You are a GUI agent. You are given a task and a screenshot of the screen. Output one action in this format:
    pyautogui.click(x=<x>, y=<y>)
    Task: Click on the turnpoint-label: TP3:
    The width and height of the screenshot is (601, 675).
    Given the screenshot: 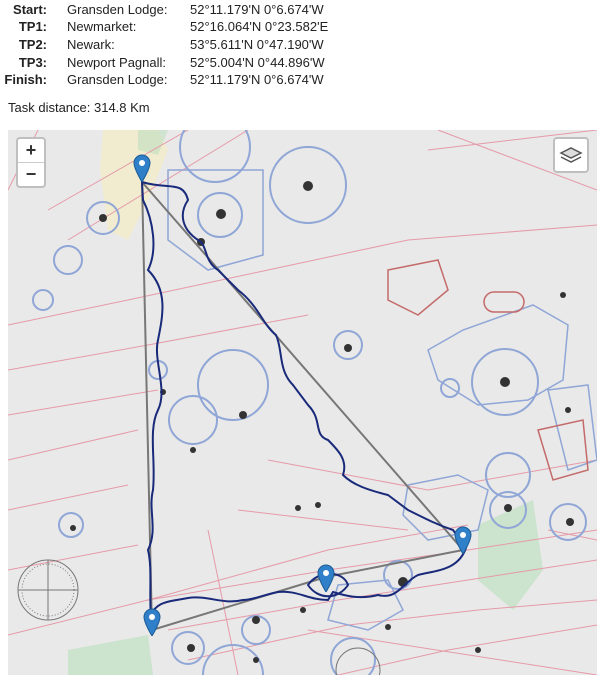 What is the action you would take?
    pyautogui.click(x=32, y=62)
    